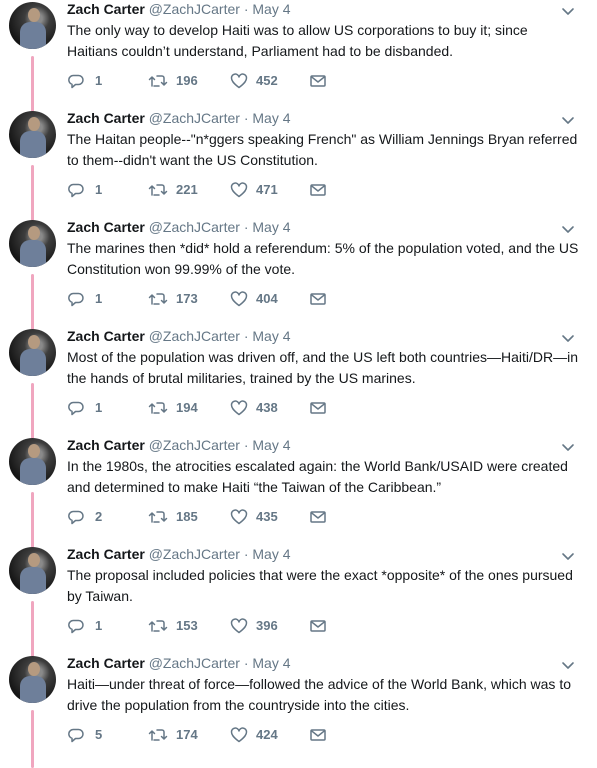 This screenshot has height=768, width=597. I want to click on reply-count: 2, so click(99, 516).